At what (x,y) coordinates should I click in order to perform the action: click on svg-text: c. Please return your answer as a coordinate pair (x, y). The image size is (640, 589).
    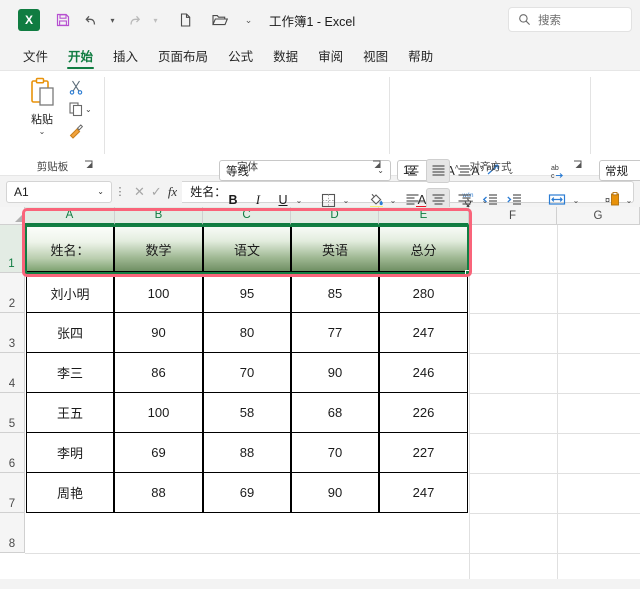
    Looking at the image, I should click on (553, 176).